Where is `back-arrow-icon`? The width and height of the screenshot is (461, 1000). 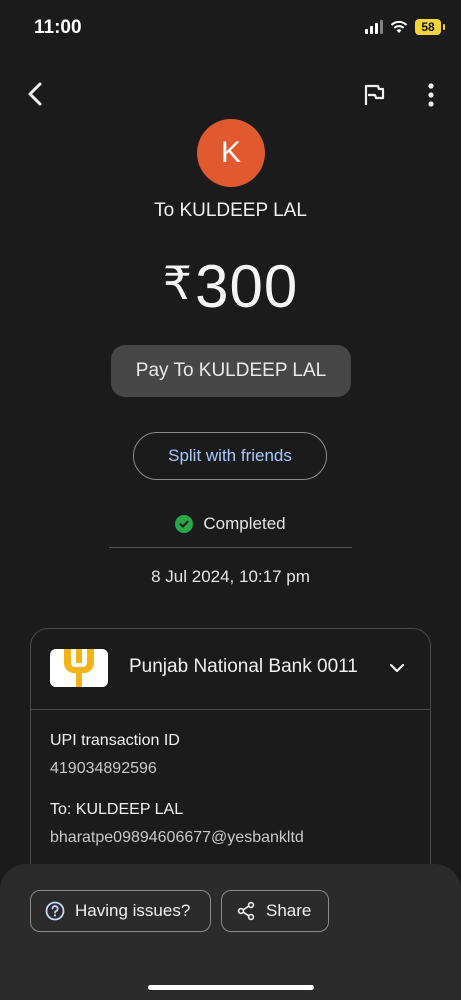
back-arrow-icon is located at coordinates (36, 94).